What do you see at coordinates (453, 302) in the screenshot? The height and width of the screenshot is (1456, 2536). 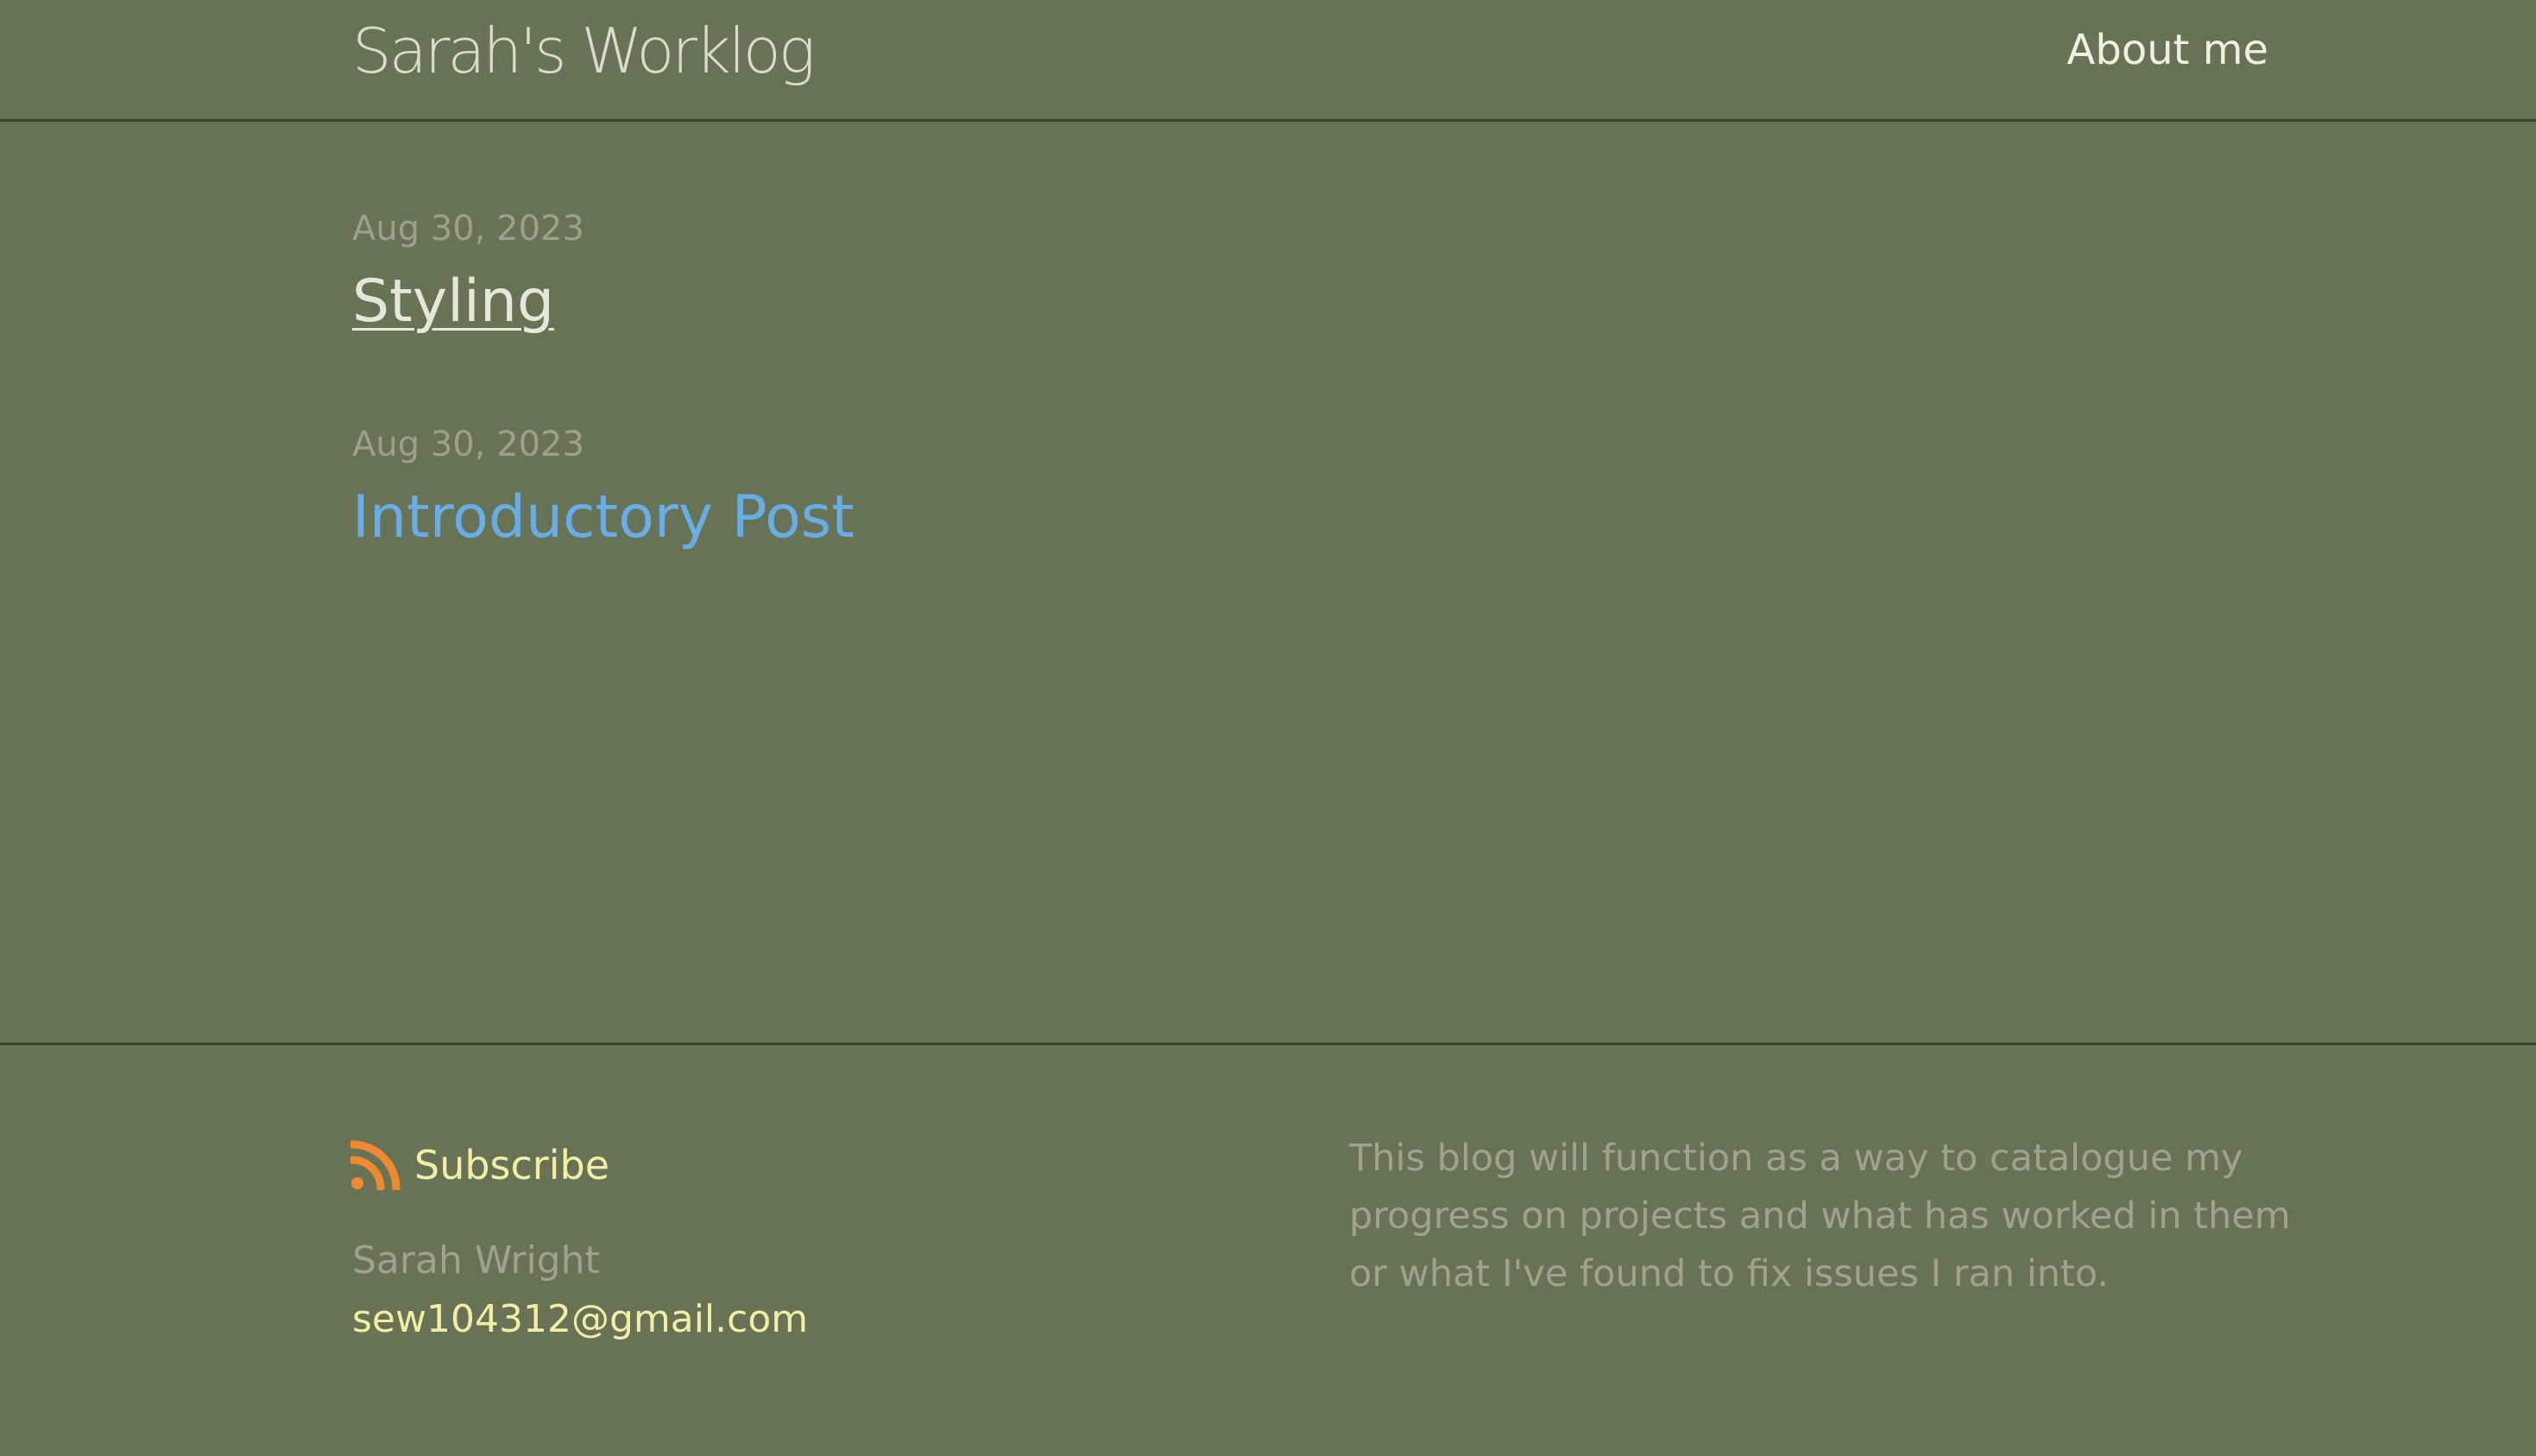 I see `post-title-styling-link: Styling` at bounding box center [453, 302].